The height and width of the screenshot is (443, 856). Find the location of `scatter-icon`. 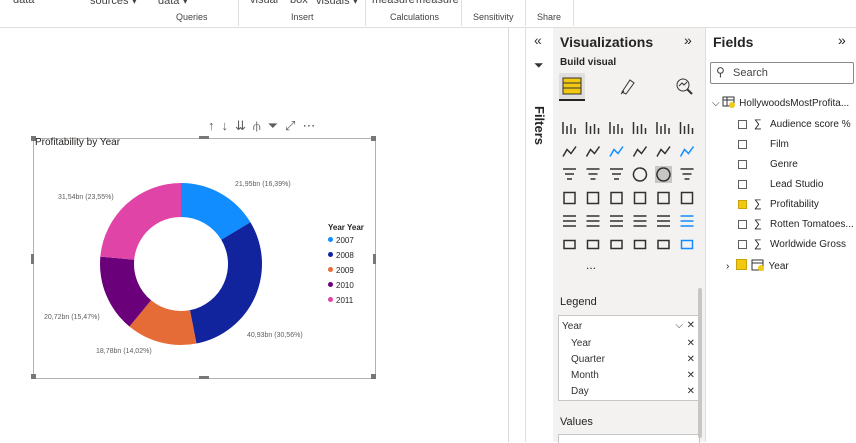

scatter-icon is located at coordinates (616, 174).